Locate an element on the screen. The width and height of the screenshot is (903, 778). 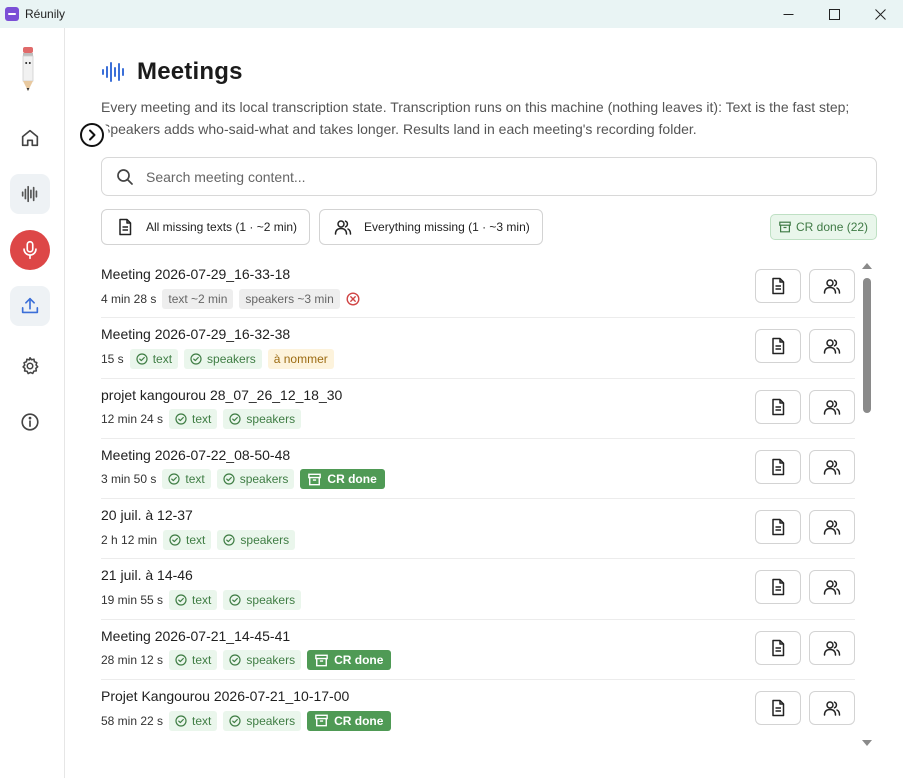
scroll-up-arrow-icon is located at coordinates (867, 266).